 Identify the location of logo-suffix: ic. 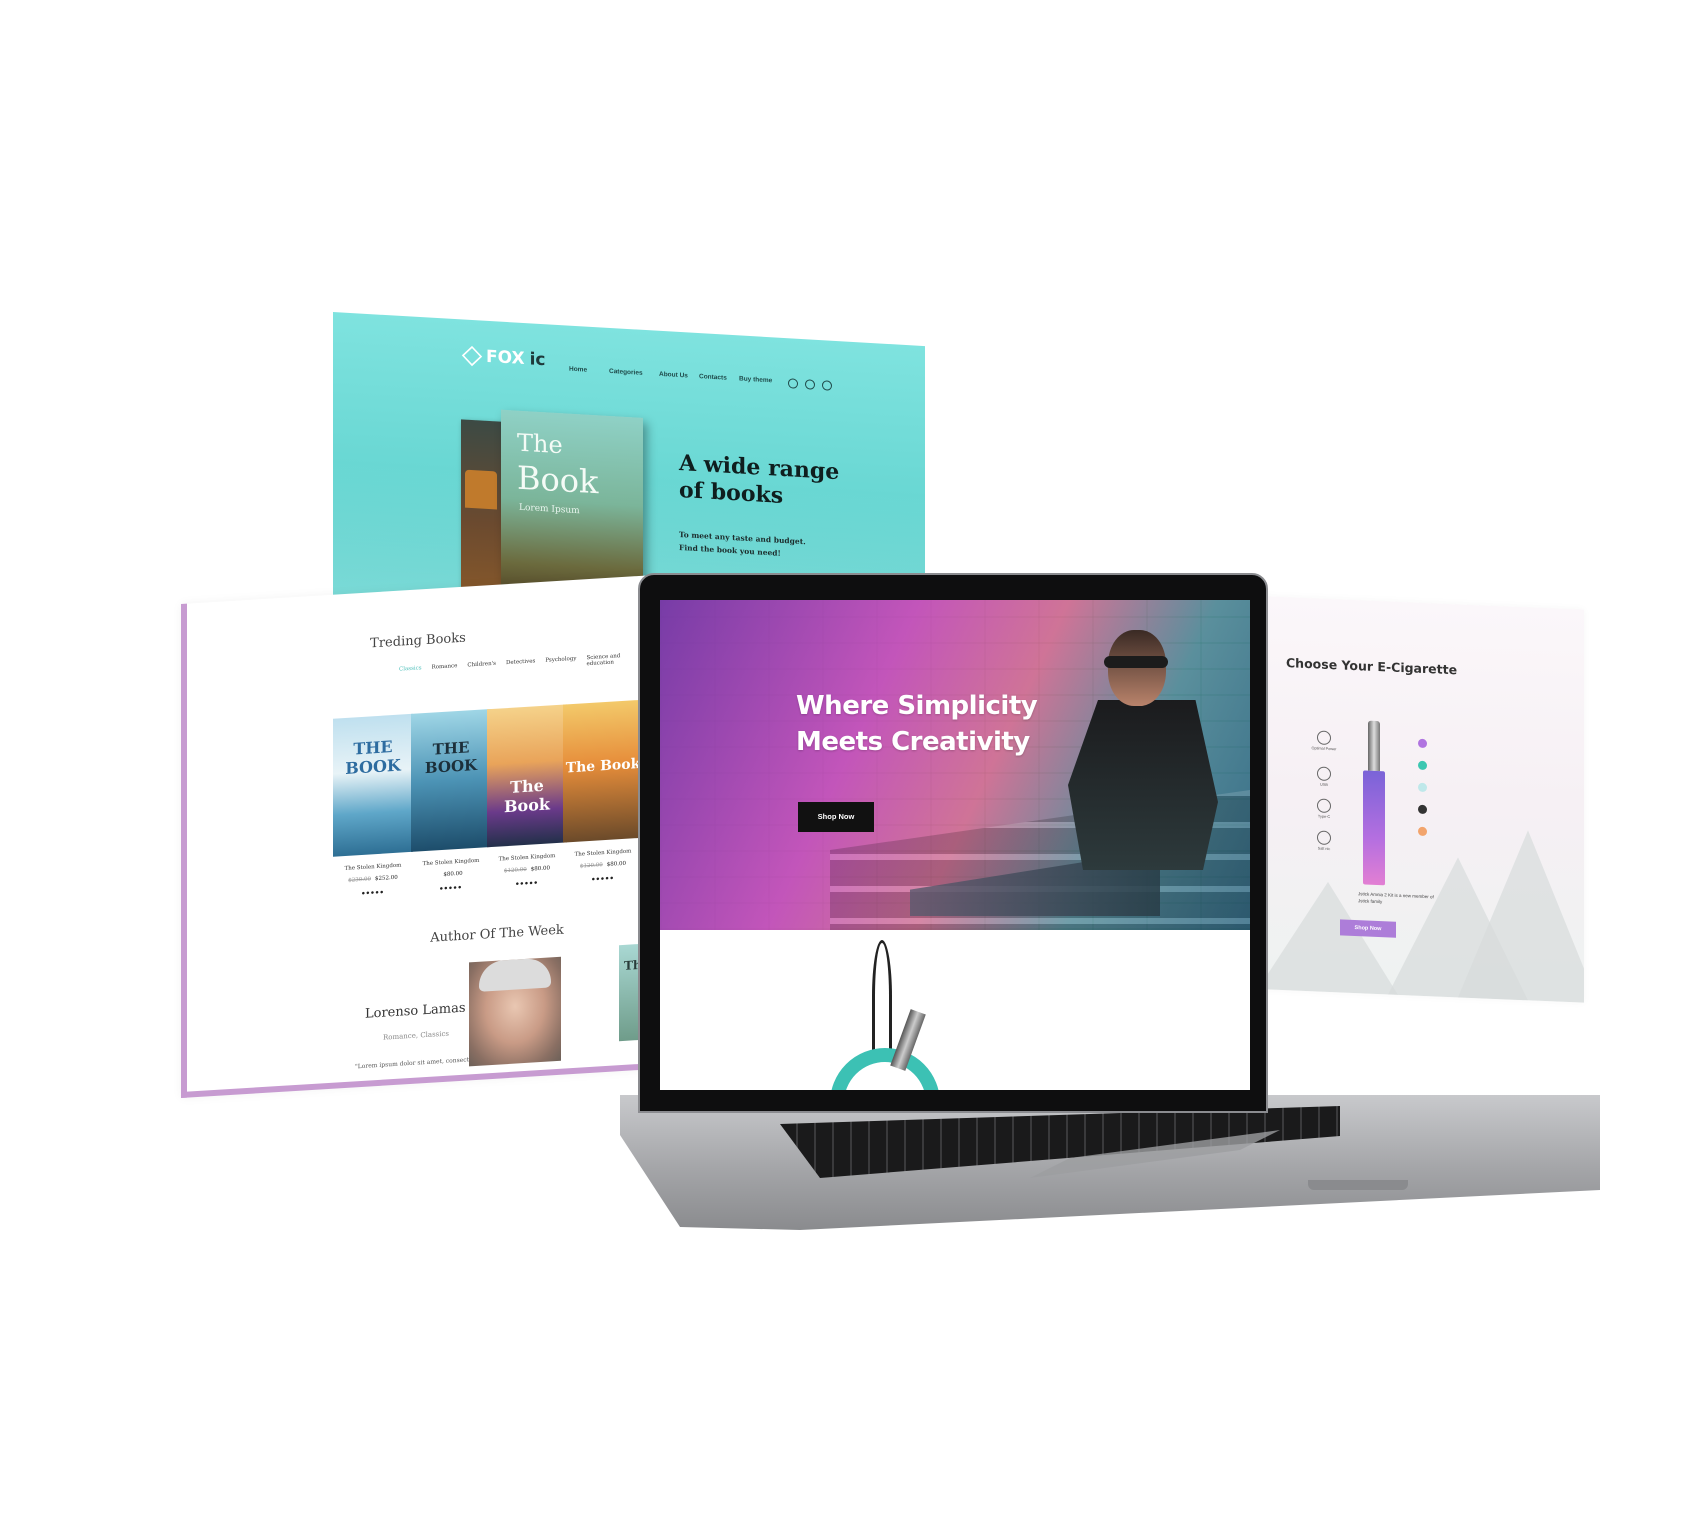
(537, 360).